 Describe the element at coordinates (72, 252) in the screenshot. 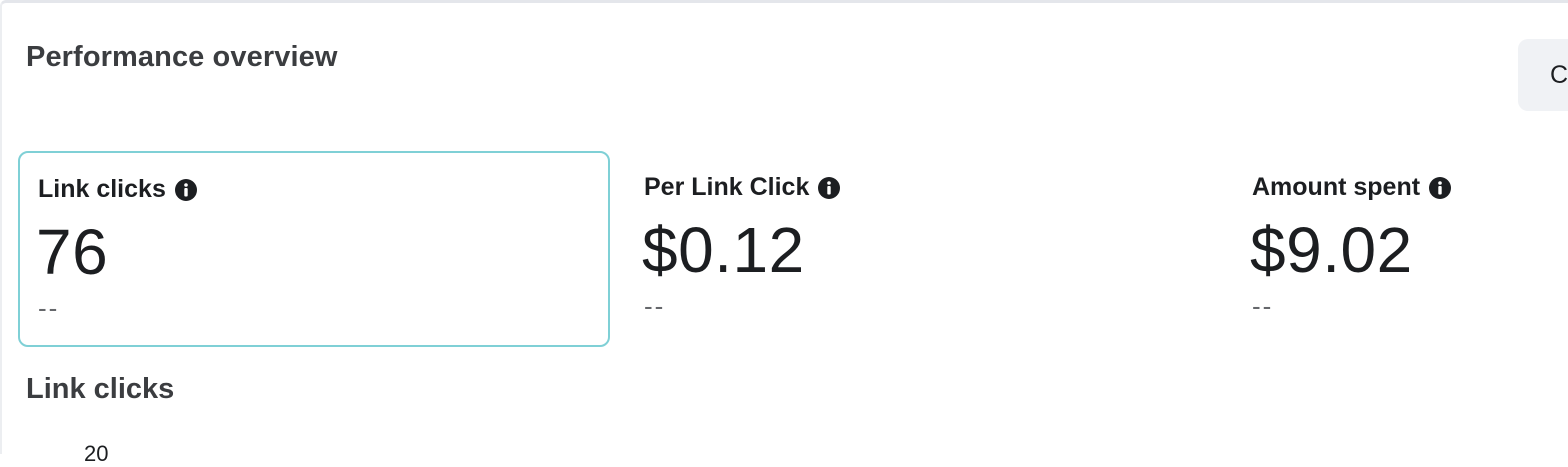

I see `metric-value: 76` at that location.